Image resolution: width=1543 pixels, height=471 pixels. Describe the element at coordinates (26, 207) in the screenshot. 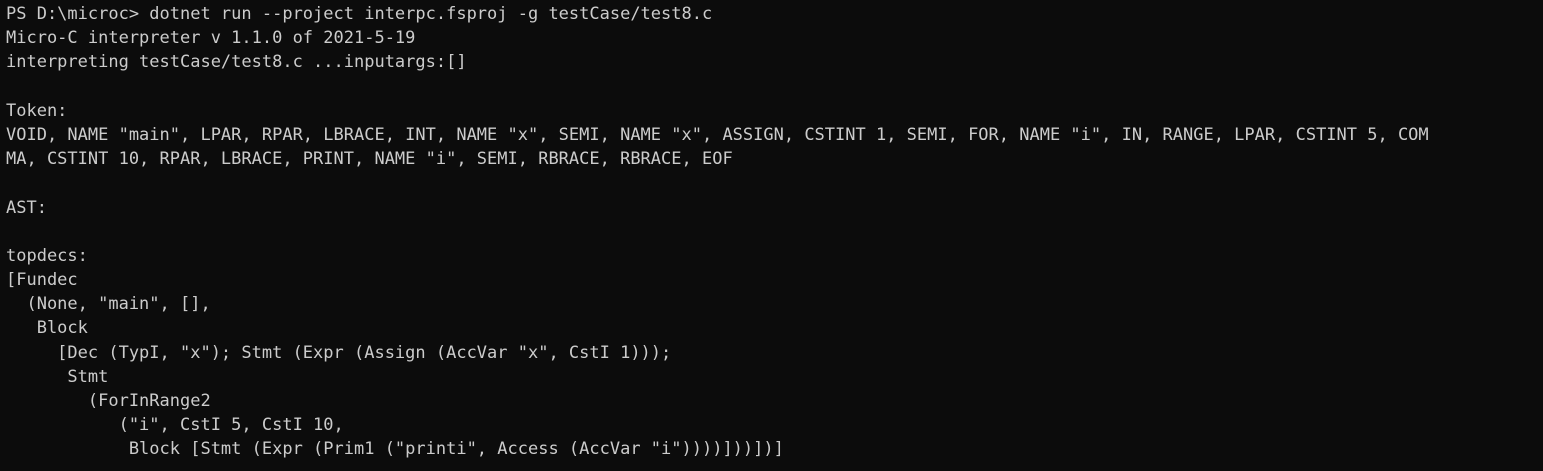

I see `terminal-line-ast-header: AST:` at that location.